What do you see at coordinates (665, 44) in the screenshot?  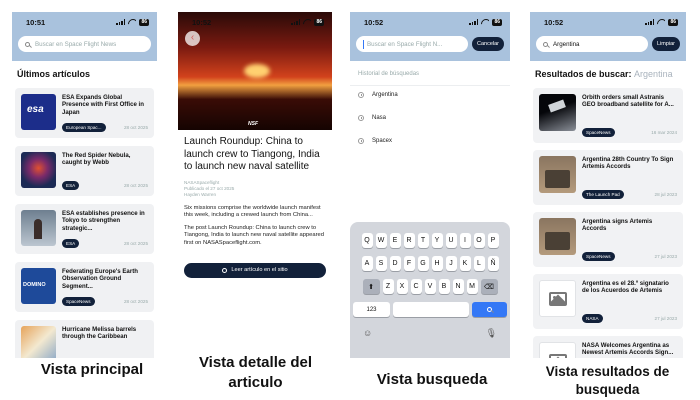 I see `clear-button: Limpiar` at bounding box center [665, 44].